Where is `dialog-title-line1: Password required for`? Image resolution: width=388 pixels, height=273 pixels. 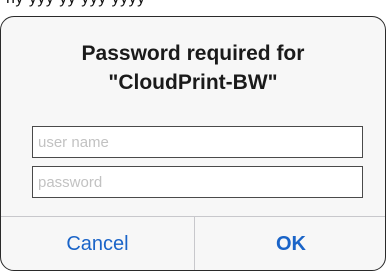
dialog-title-line1: Password required for is located at coordinates (193, 53).